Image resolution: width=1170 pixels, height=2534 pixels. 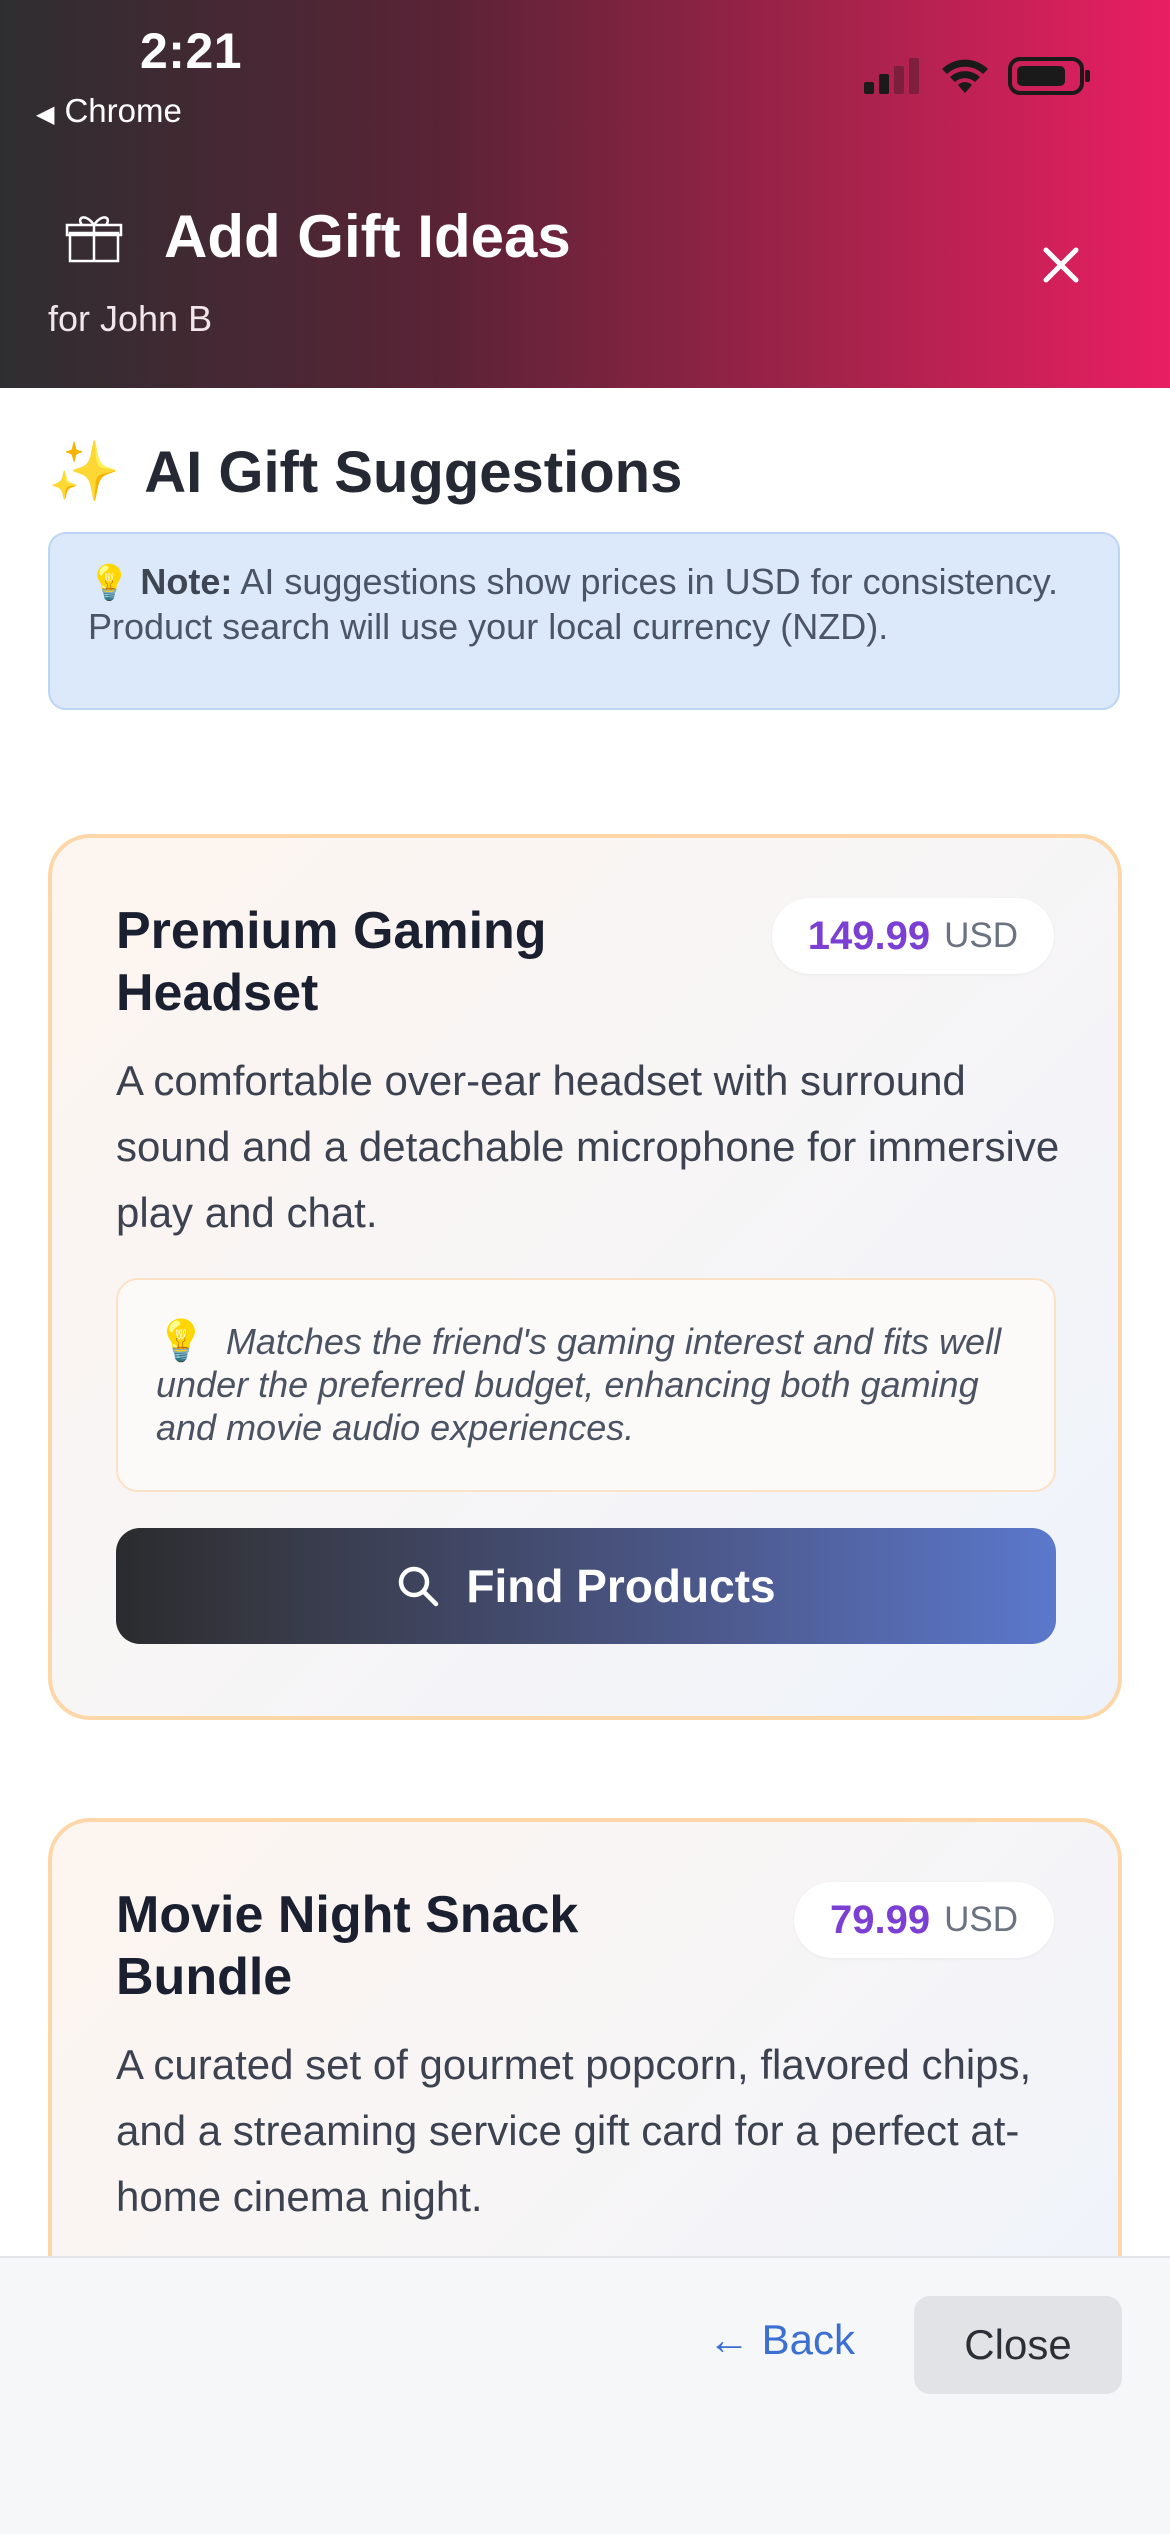 I want to click on sparkle-icon: ✨, so click(x=84, y=471).